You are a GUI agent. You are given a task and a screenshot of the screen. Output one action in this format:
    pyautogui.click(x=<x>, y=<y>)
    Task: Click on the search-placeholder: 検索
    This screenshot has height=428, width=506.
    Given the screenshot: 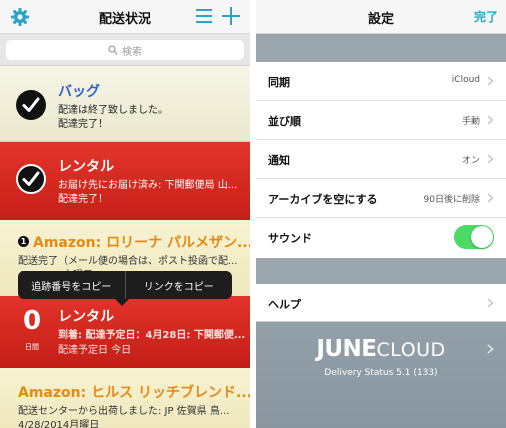 What is the action you would take?
    pyautogui.click(x=132, y=52)
    